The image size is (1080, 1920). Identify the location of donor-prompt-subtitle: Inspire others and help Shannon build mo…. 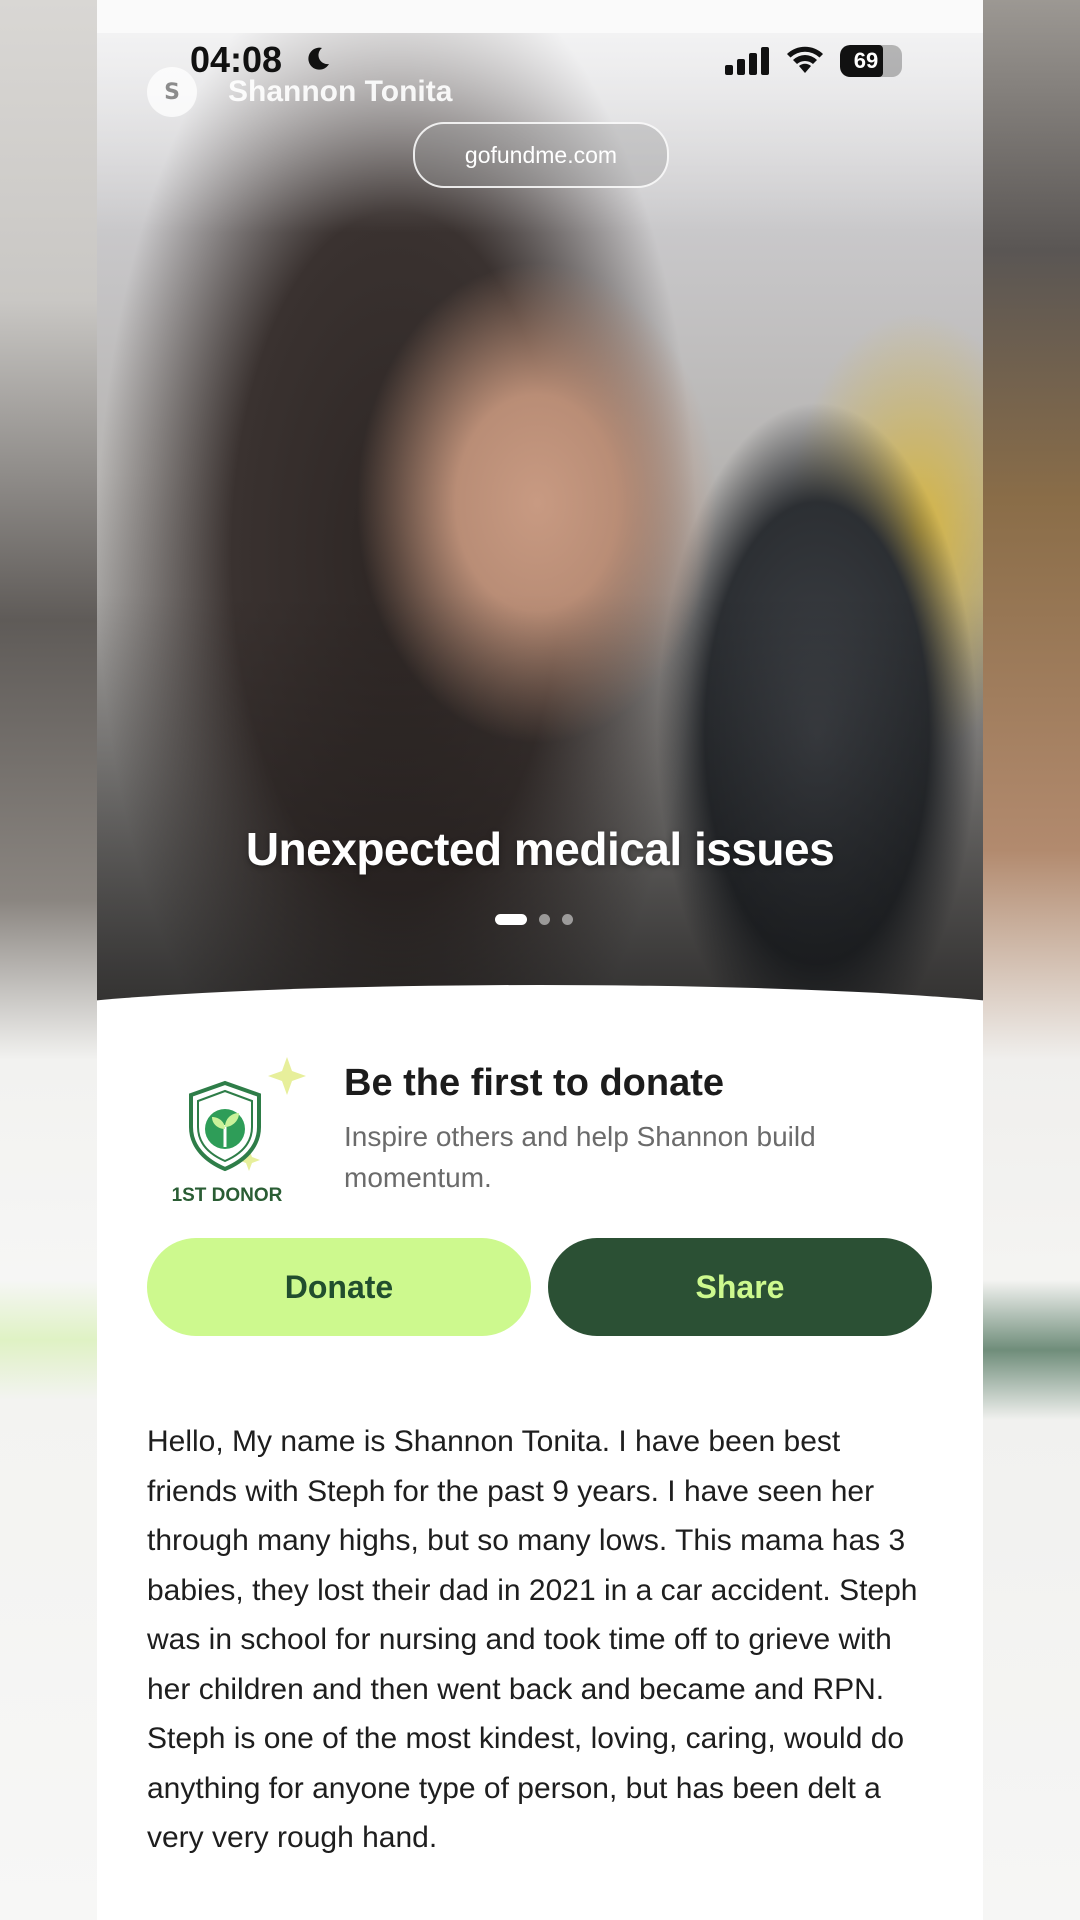
(580, 1157).